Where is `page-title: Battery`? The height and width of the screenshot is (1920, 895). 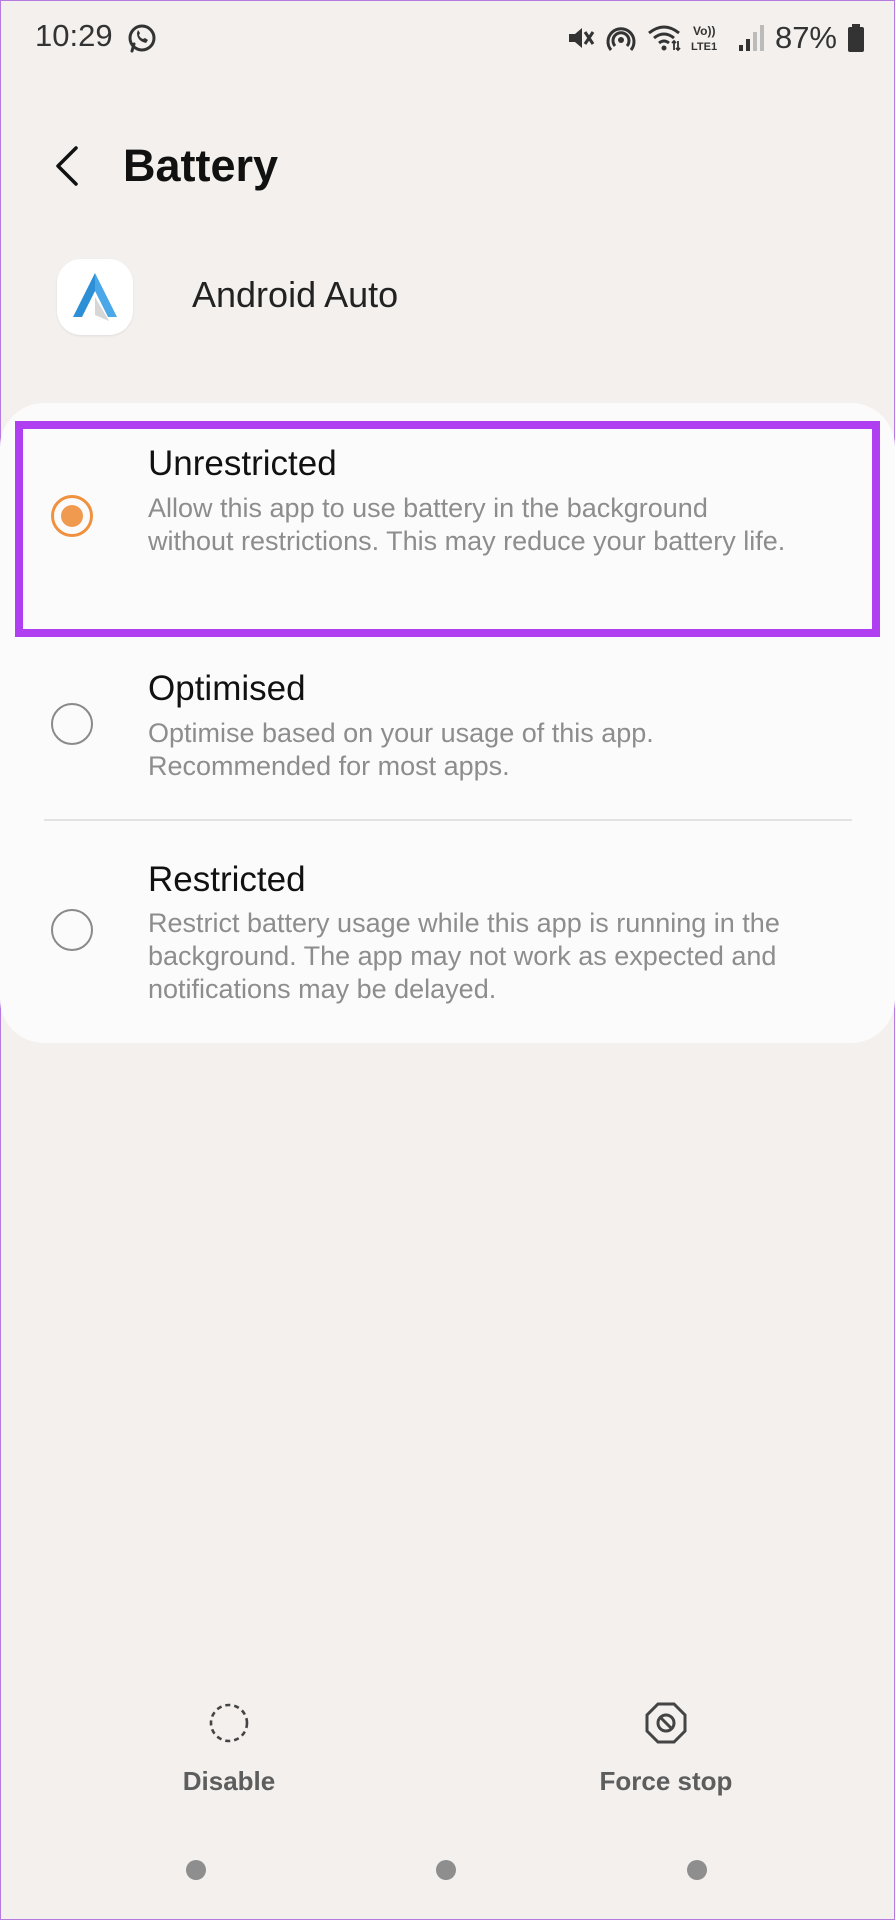
page-title: Battery is located at coordinates (201, 165).